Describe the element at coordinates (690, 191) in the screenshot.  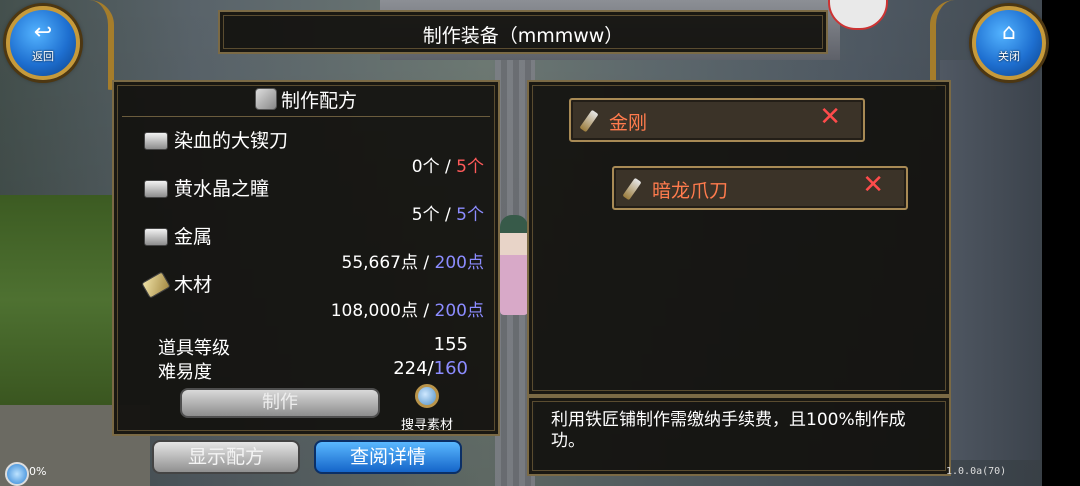
I see `equipment-name: 暗龙爪刀` at that location.